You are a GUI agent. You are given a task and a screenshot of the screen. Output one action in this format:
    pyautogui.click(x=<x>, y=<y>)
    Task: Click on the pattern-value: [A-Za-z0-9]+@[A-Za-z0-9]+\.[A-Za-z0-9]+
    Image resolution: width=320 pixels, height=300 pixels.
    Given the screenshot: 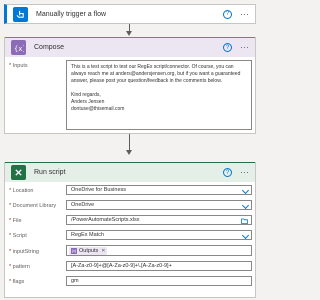 What is the action you would take?
    pyautogui.click(x=121, y=266)
    